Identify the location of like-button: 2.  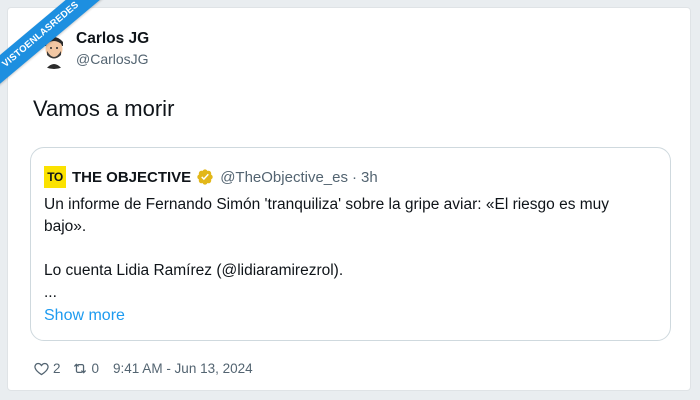
(47, 368).